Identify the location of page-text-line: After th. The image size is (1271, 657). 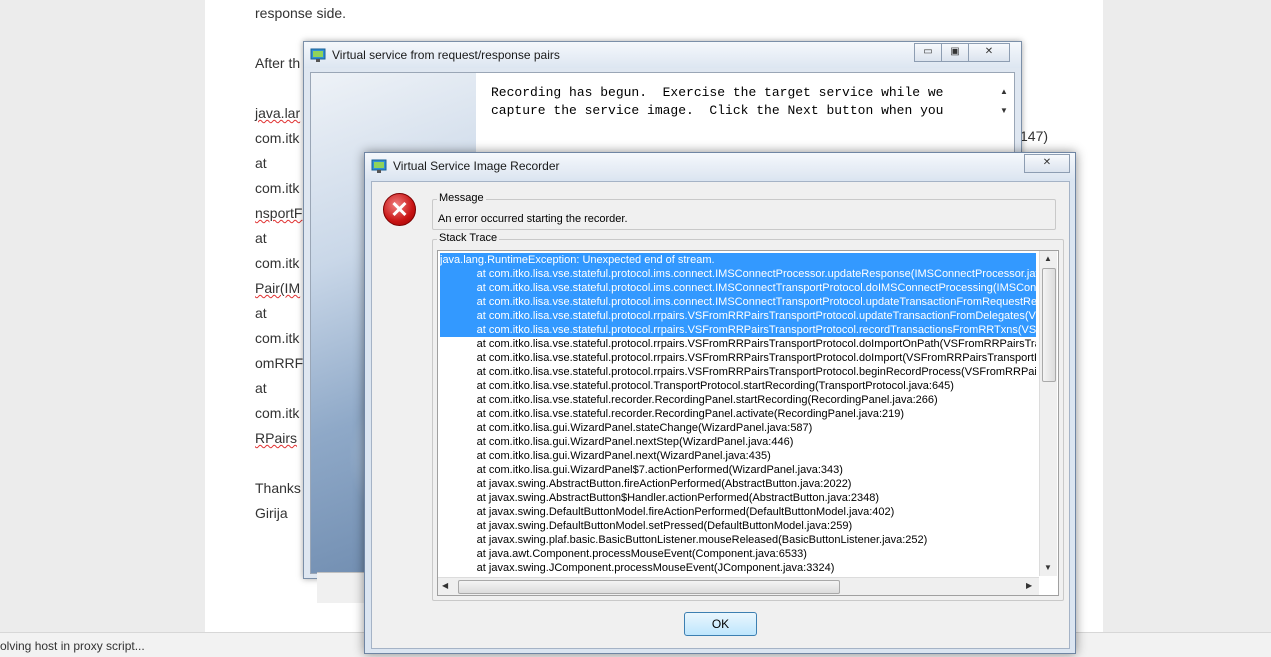
(278, 63).